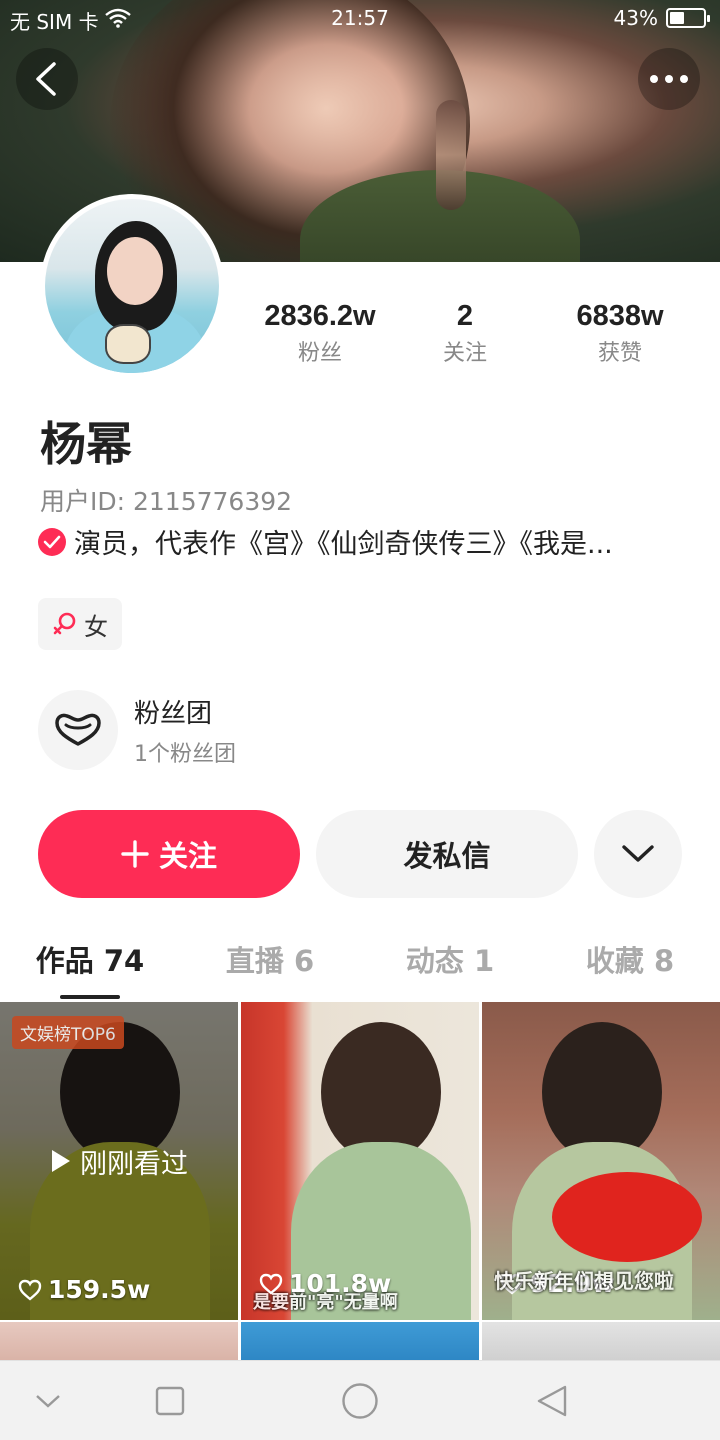 This screenshot has height=1440, width=720. Describe the element at coordinates (360, 1161) in the screenshot. I see `video-thumbnail: 是要前"亮"无量啊 101.8w` at that location.